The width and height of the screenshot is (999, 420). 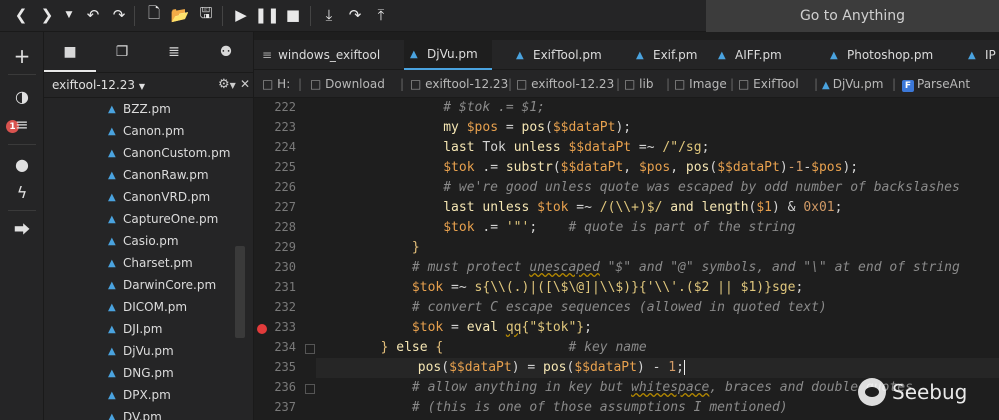 What do you see at coordinates (347, 84) in the screenshot?
I see `breadcrumb-item: □ Download` at bounding box center [347, 84].